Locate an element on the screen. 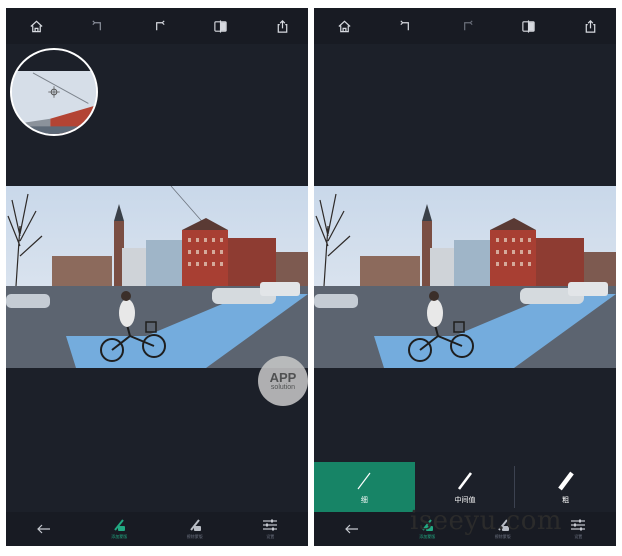  tool-erase-mask-label: 擦除蒙版 is located at coordinates (194, 536).